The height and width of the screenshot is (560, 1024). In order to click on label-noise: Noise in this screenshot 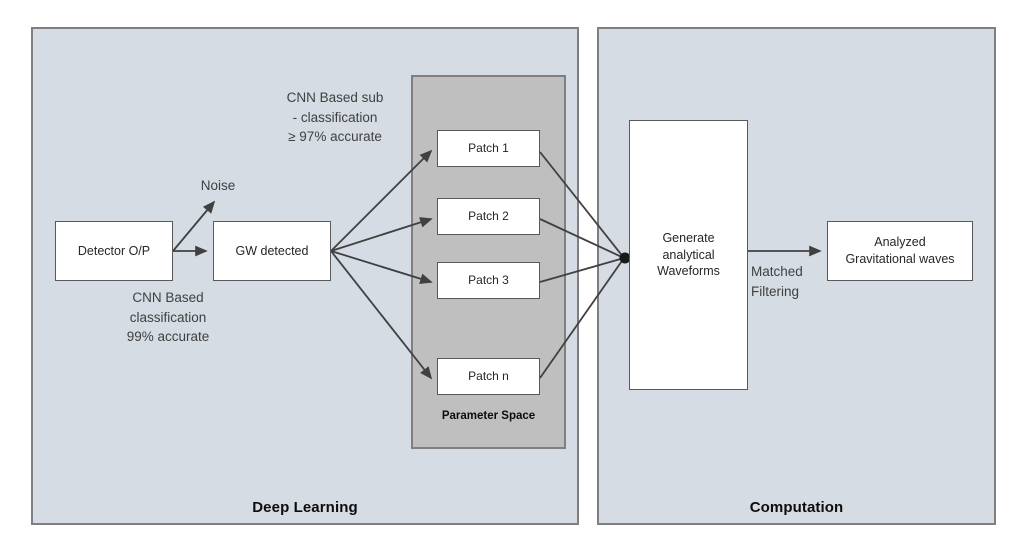, I will do `click(218, 185)`.